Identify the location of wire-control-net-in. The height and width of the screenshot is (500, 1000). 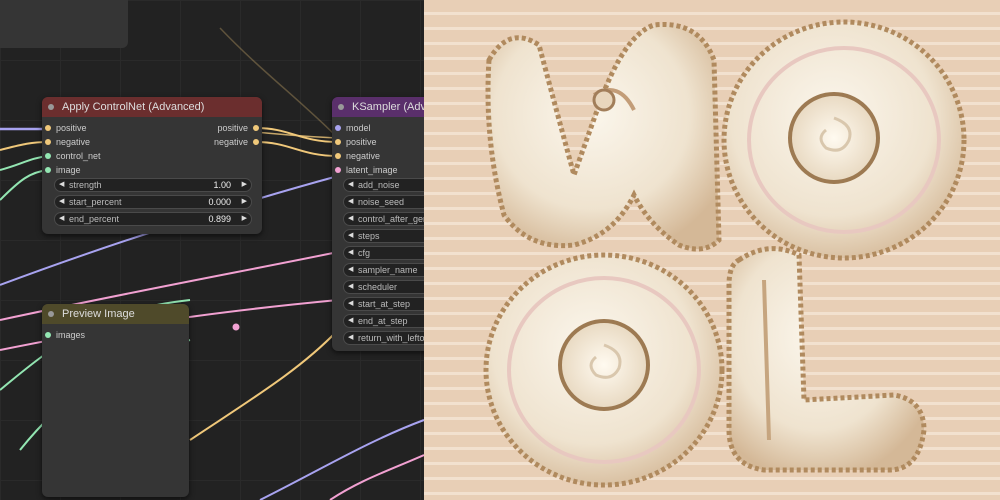
(24, 163).